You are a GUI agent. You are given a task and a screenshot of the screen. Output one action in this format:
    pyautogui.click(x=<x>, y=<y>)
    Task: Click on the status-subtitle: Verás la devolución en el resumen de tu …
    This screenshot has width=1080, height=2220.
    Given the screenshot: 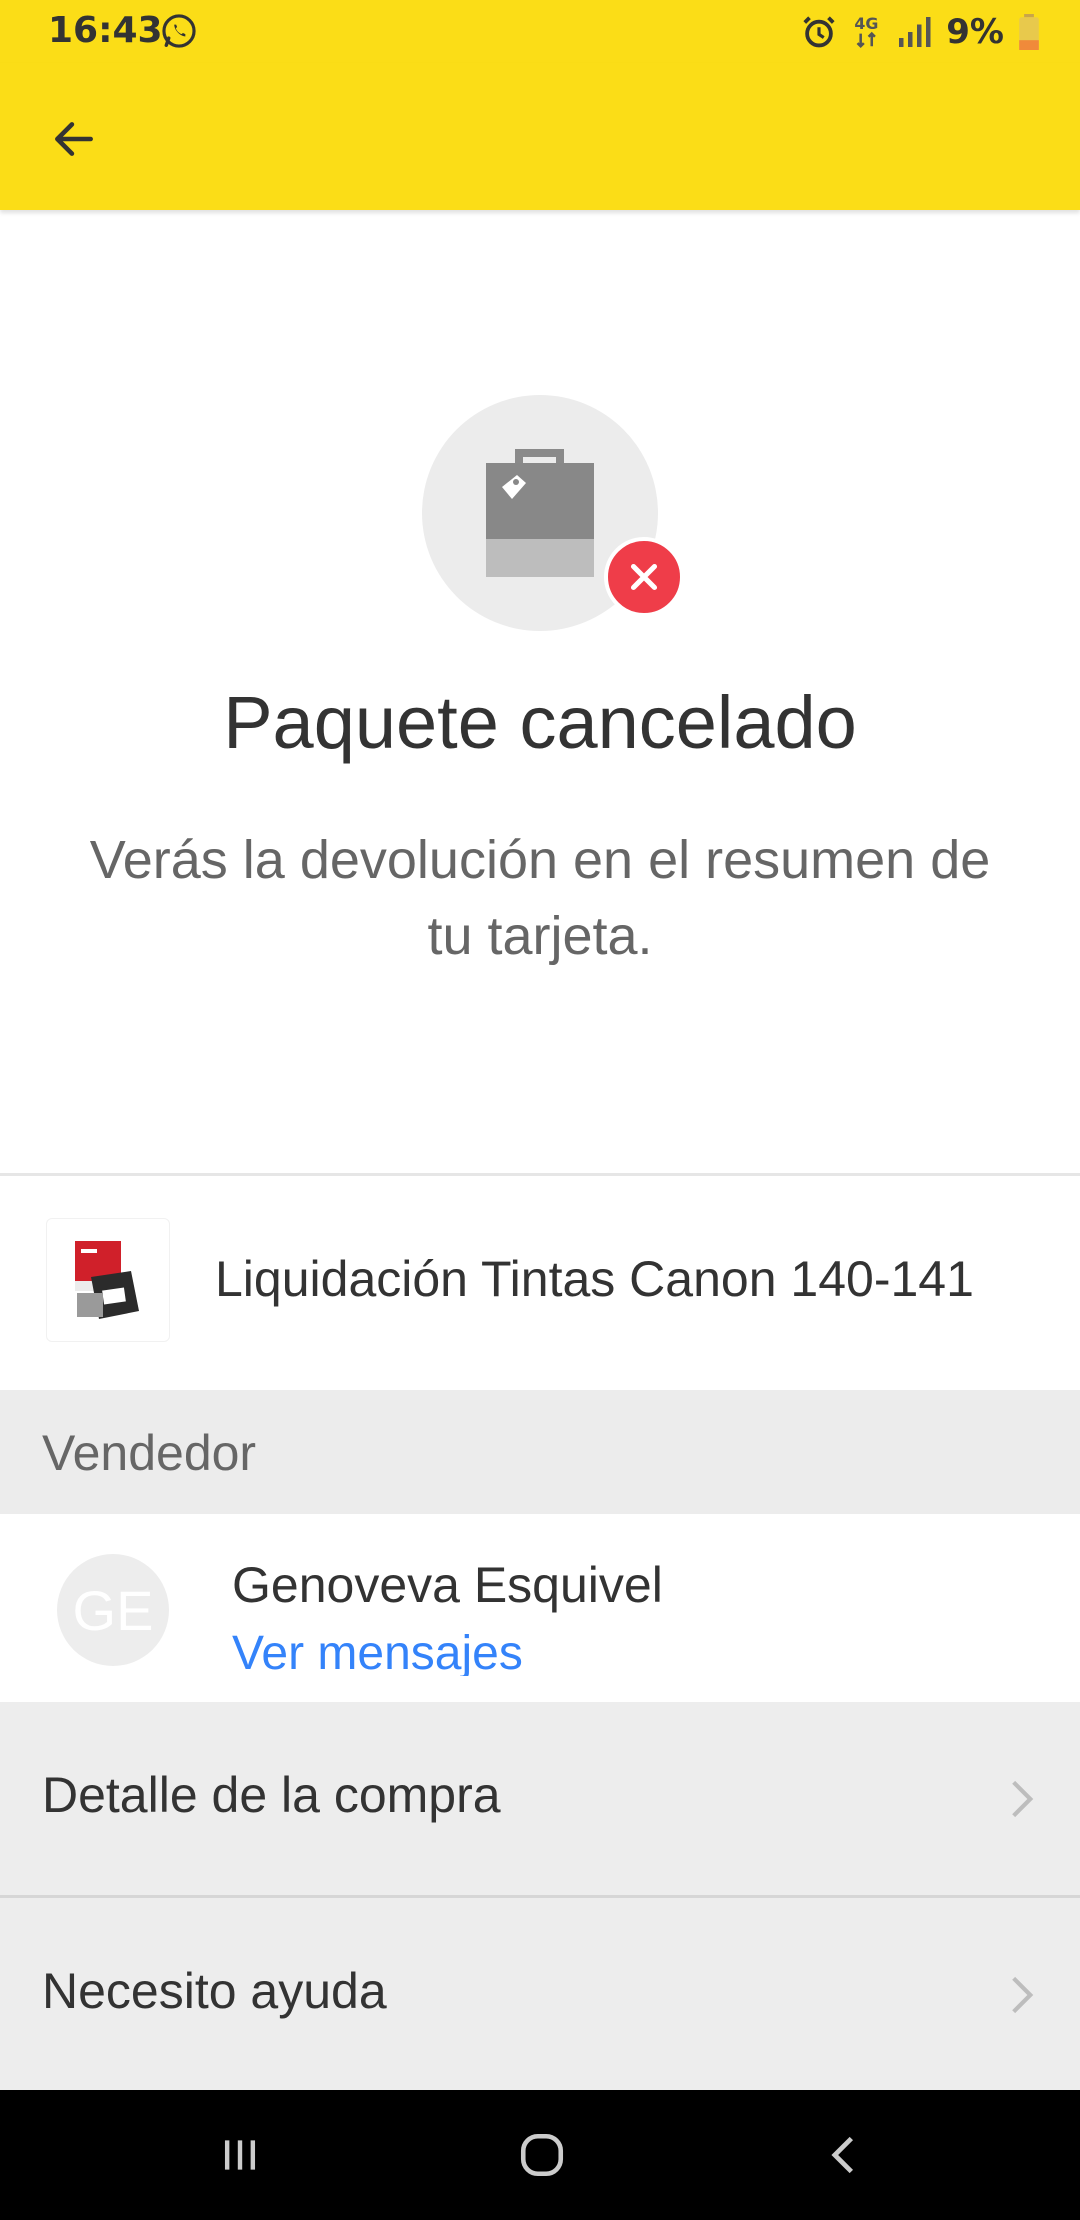 What is the action you would take?
    pyautogui.click(x=540, y=898)
    